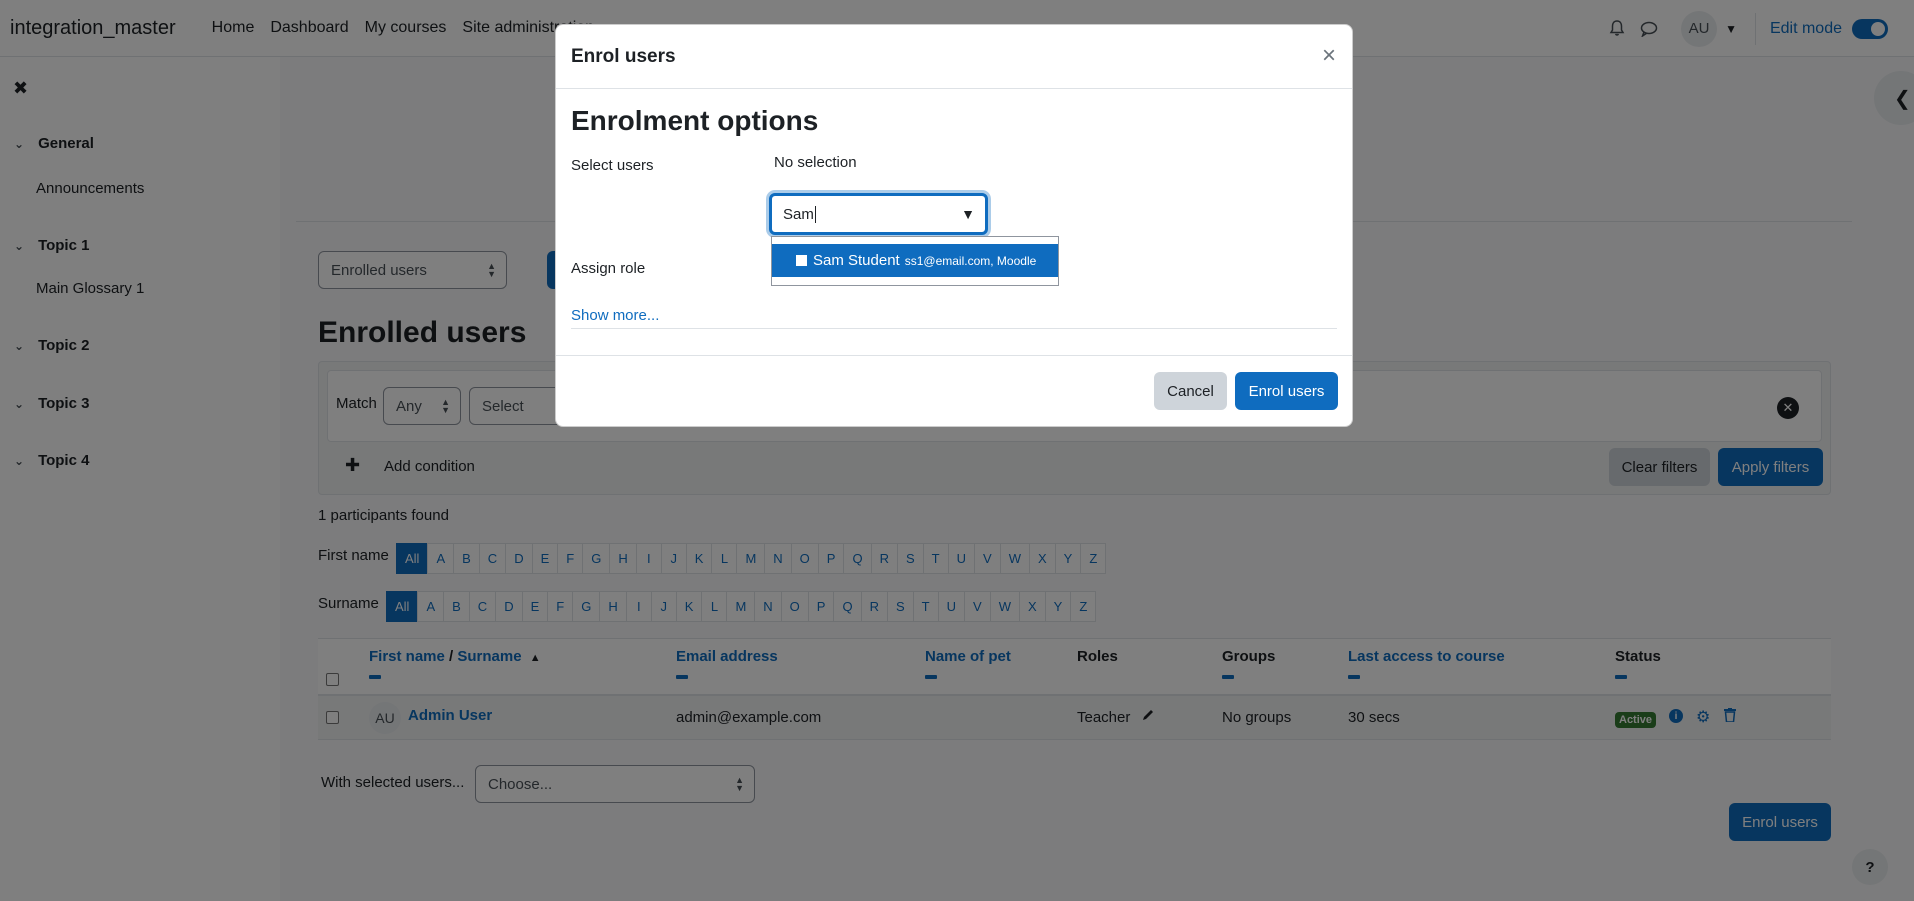  I want to click on suggestion-name: Sam Student, so click(856, 260).